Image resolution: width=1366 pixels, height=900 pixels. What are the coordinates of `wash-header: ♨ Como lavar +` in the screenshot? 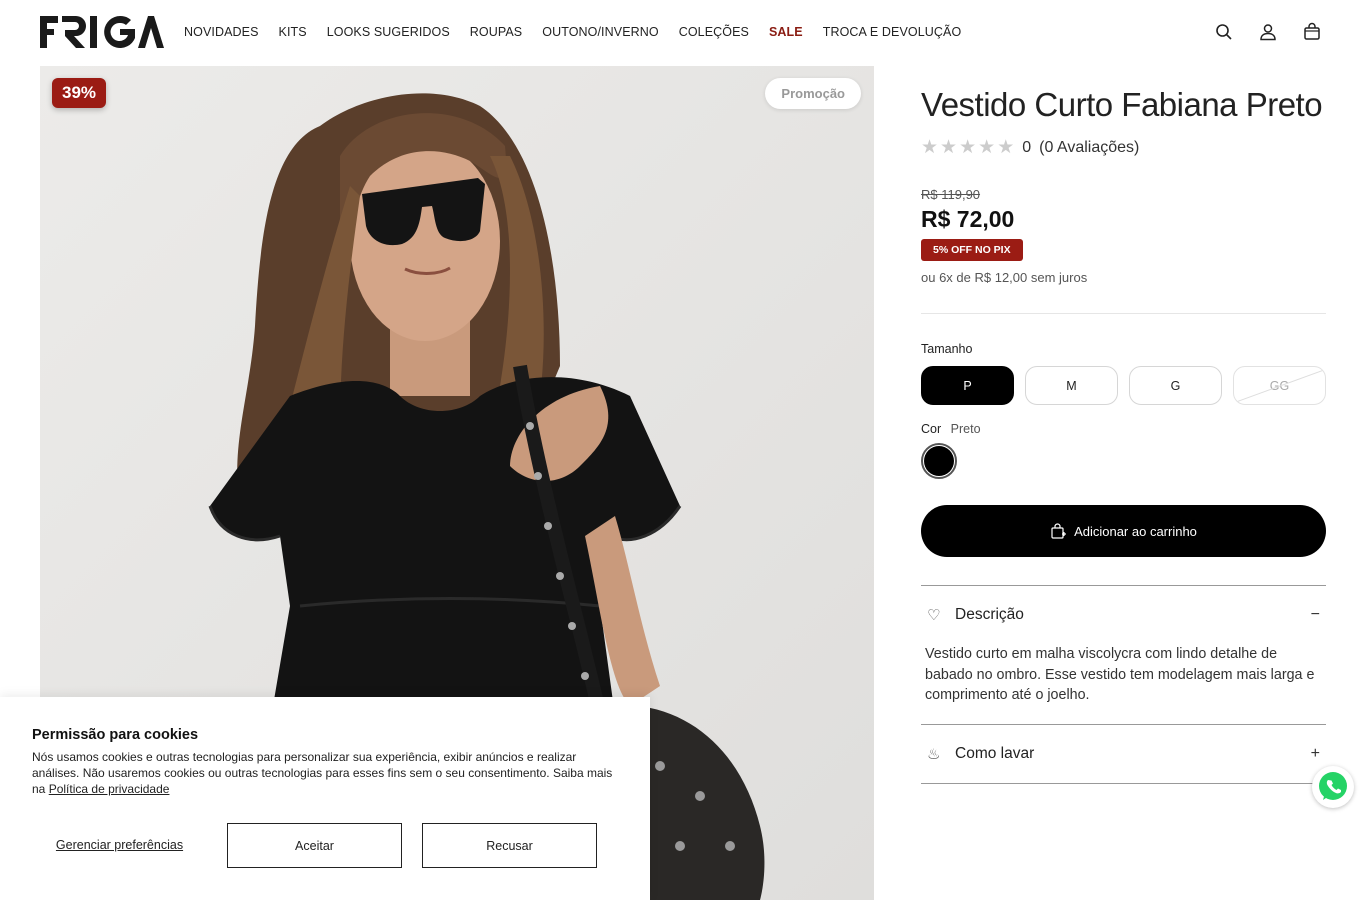 It's located at (1123, 754).